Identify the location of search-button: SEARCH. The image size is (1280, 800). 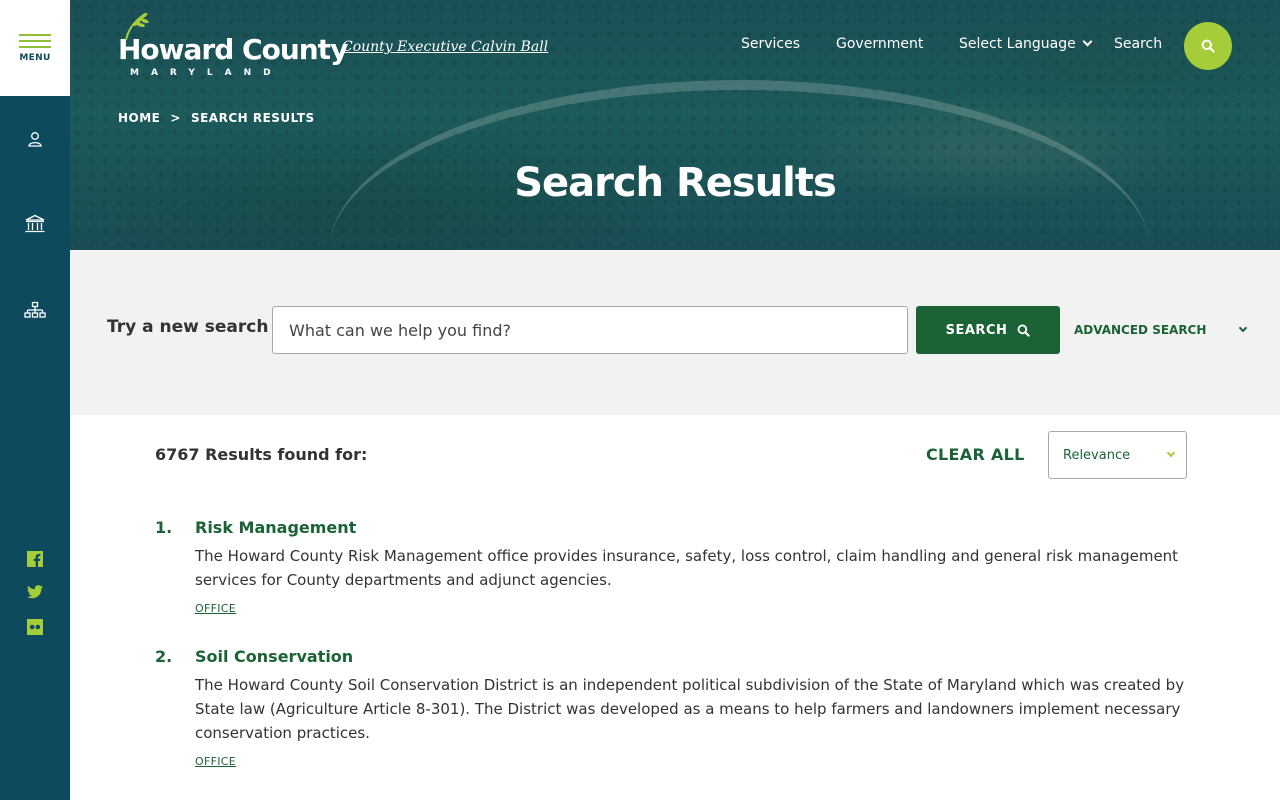
(988, 330).